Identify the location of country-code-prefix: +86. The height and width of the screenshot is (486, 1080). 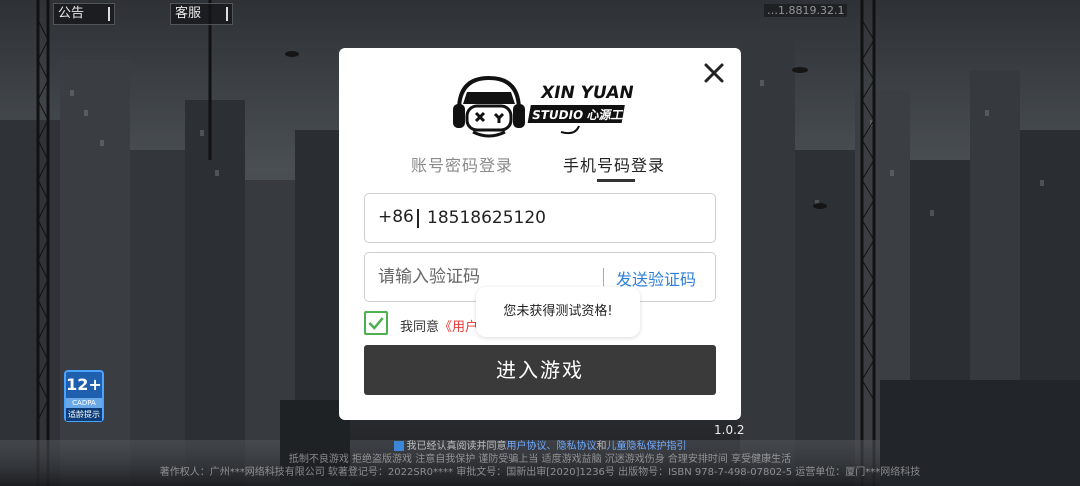
(396, 217).